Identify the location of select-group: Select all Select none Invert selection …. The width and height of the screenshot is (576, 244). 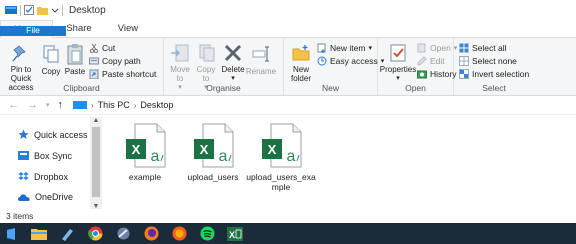
(494, 66).